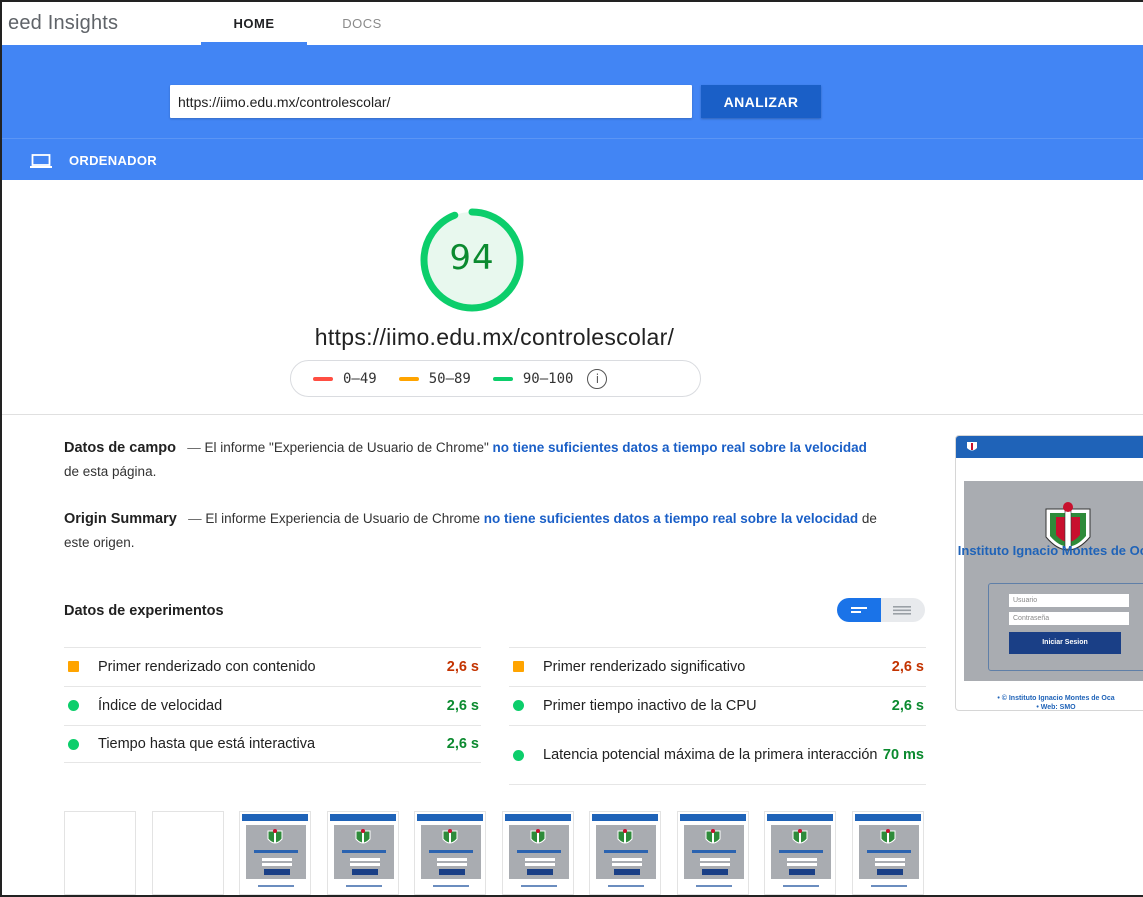 The height and width of the screenshot is (897, 1143). Describe the element at coordinates (903, 755) in the screenshot. I see `metric-value: 70 ms` at that location.